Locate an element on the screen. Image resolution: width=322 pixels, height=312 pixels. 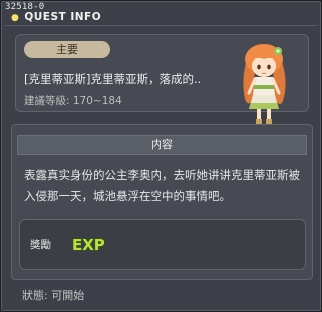
reward-label: 獎勵 is located at coordinates (40, 245).